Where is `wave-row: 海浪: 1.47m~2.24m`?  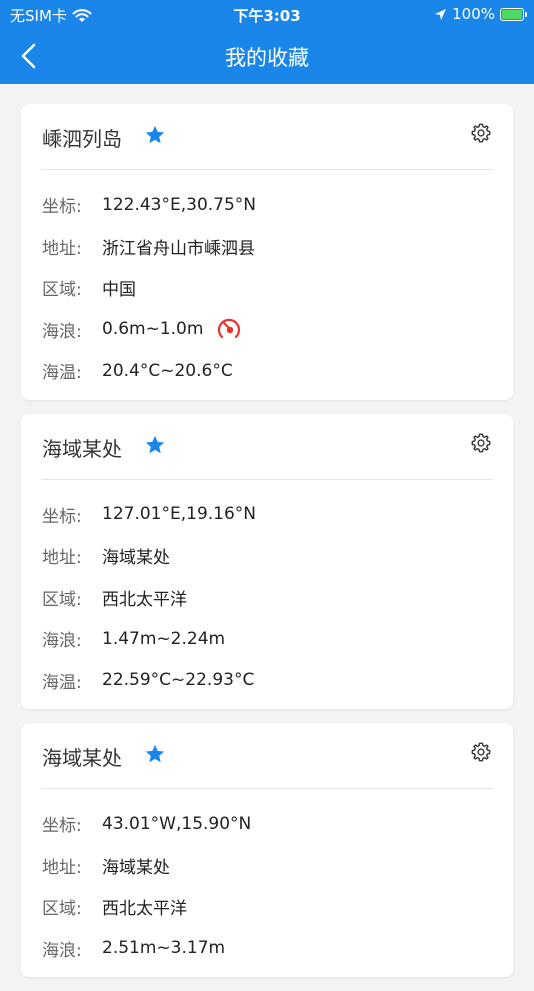 wave-row: 海浪: 1.47m~2.24m is located at coordinates (267, 639).